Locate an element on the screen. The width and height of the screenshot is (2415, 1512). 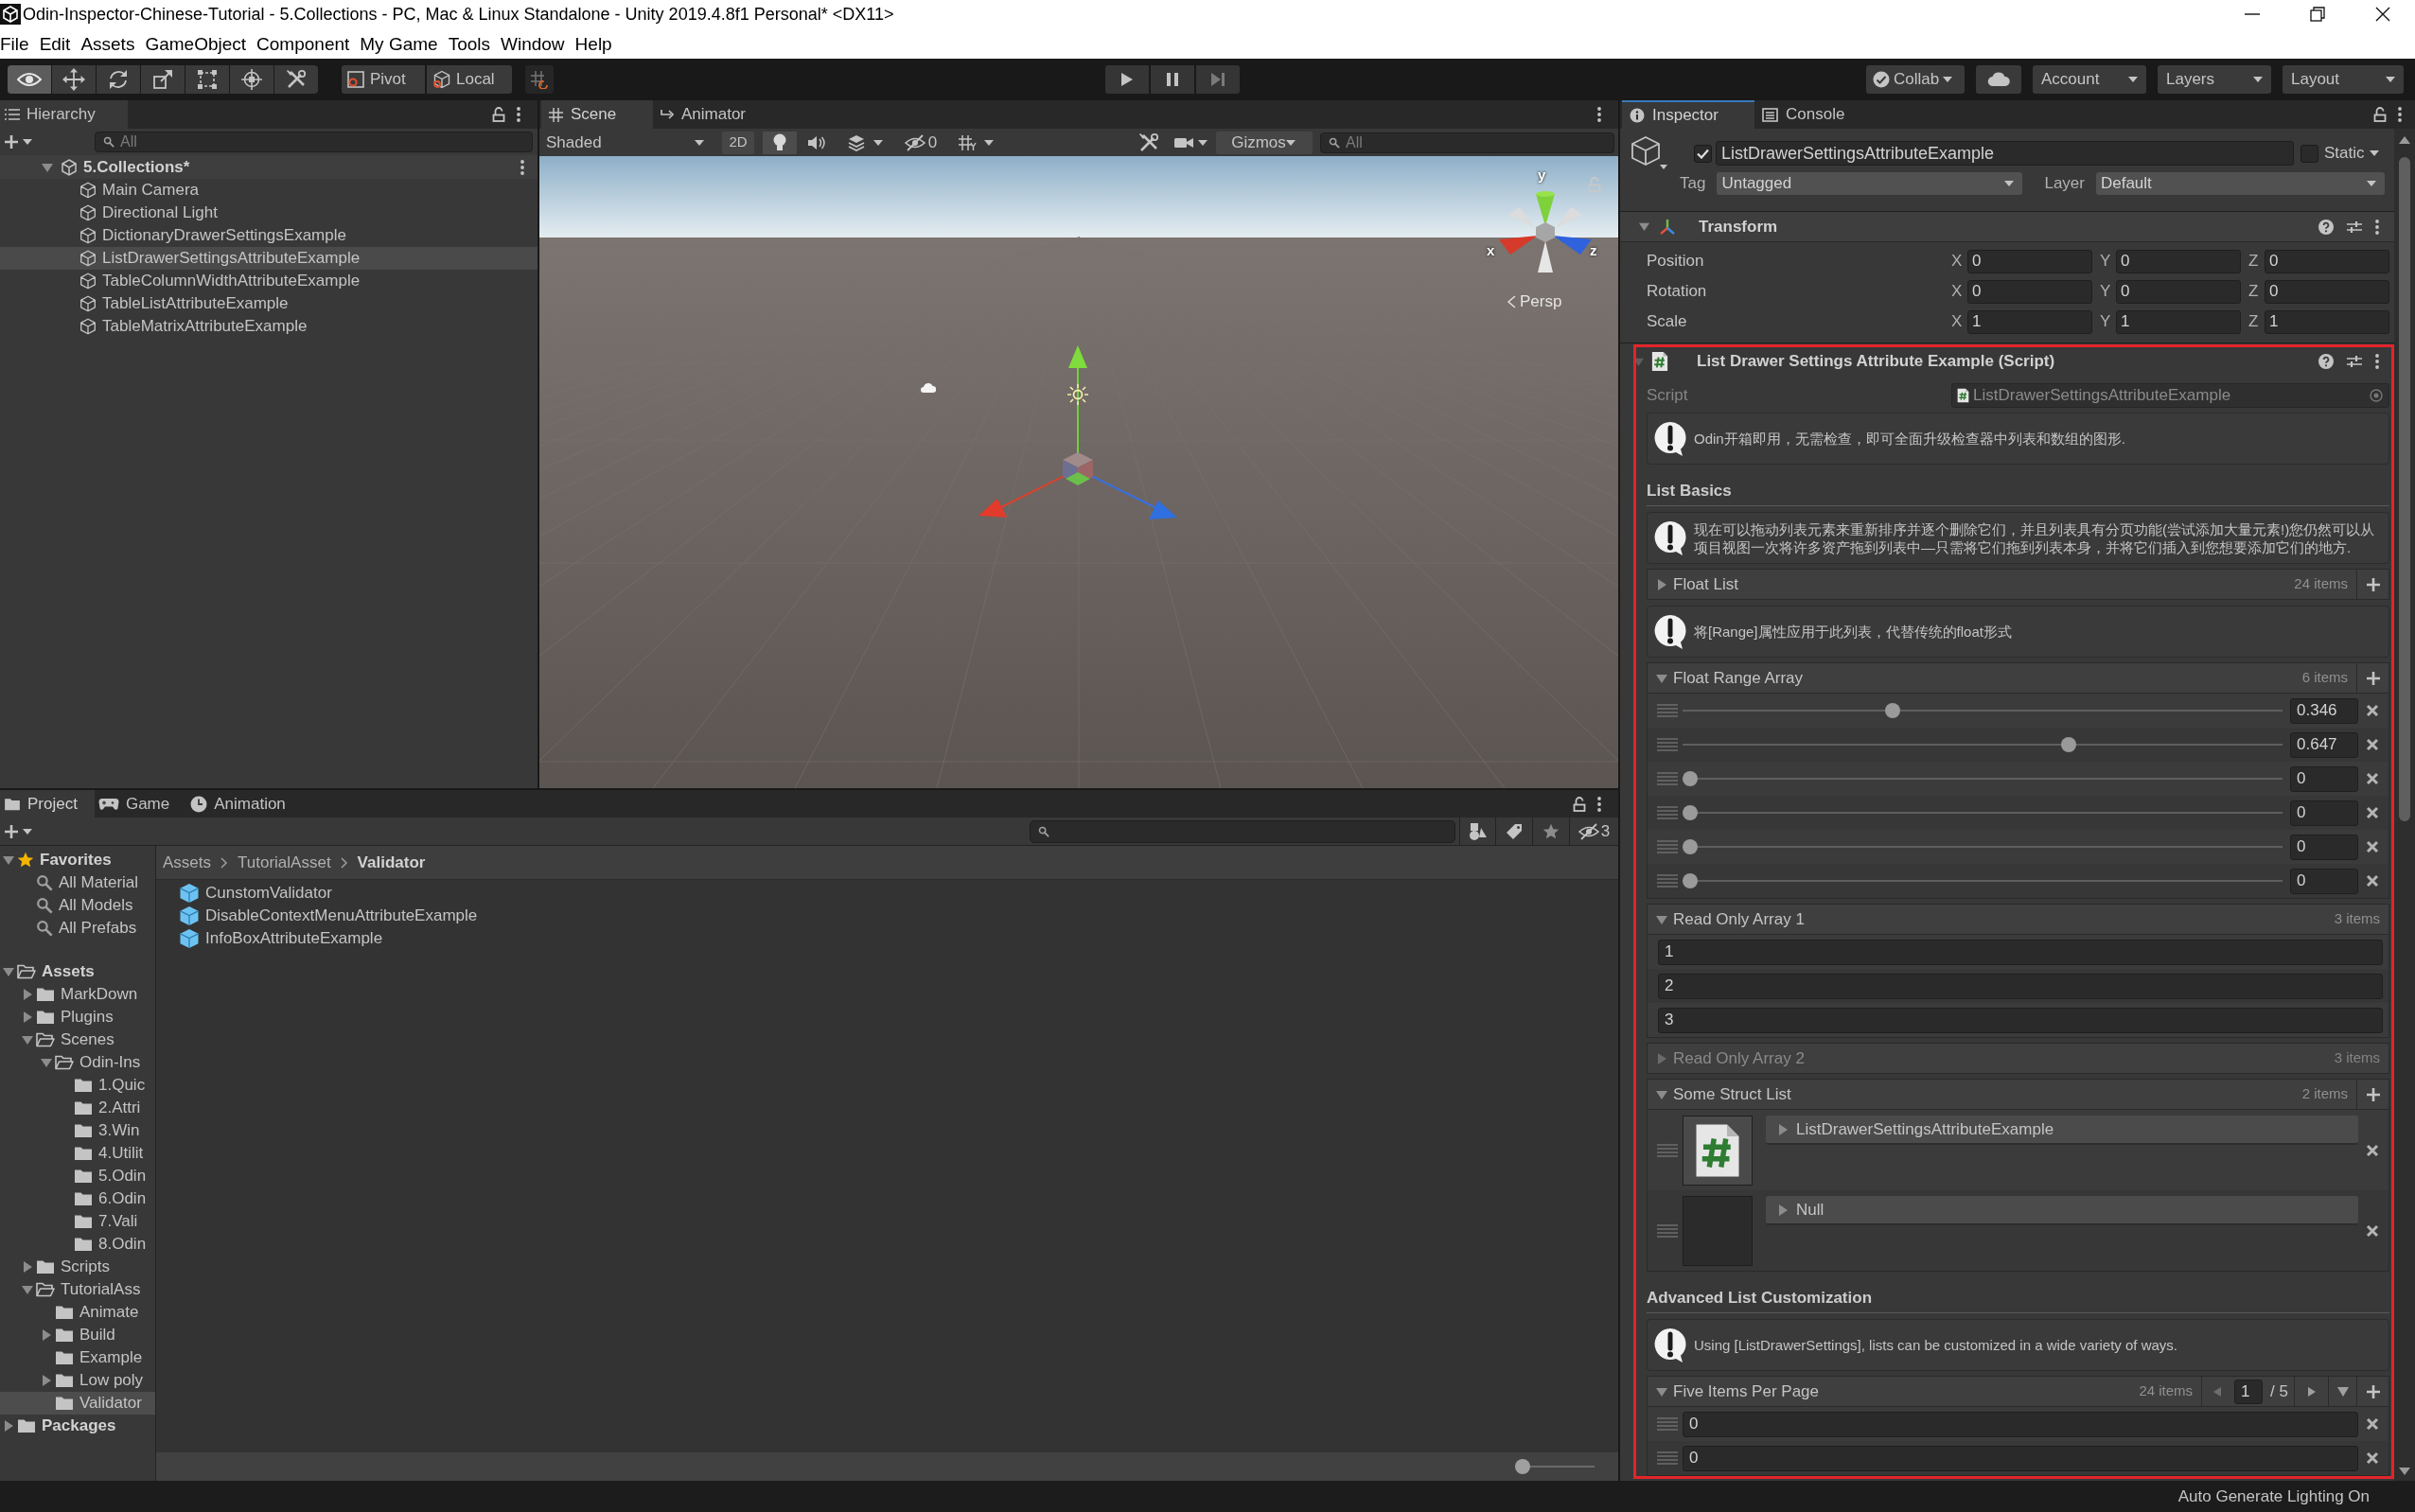
tree-item: Build is located at coordinates (77, 1335).